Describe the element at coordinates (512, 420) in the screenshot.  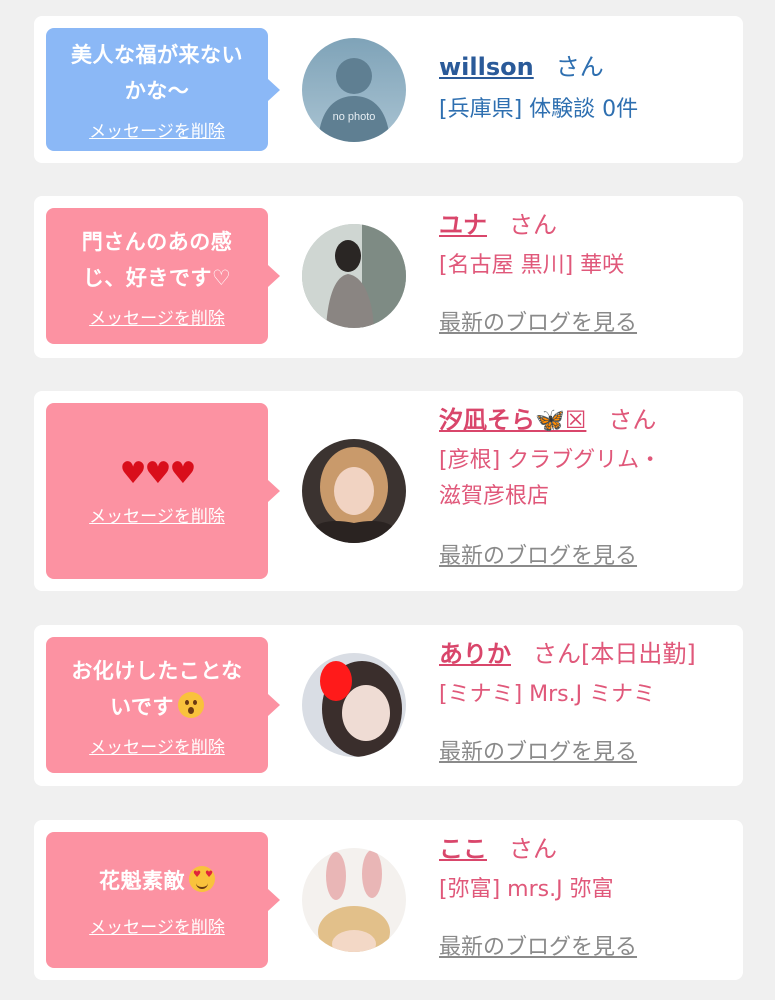
I see `user-name-link: 汐凪そら🦋☒` at that location.